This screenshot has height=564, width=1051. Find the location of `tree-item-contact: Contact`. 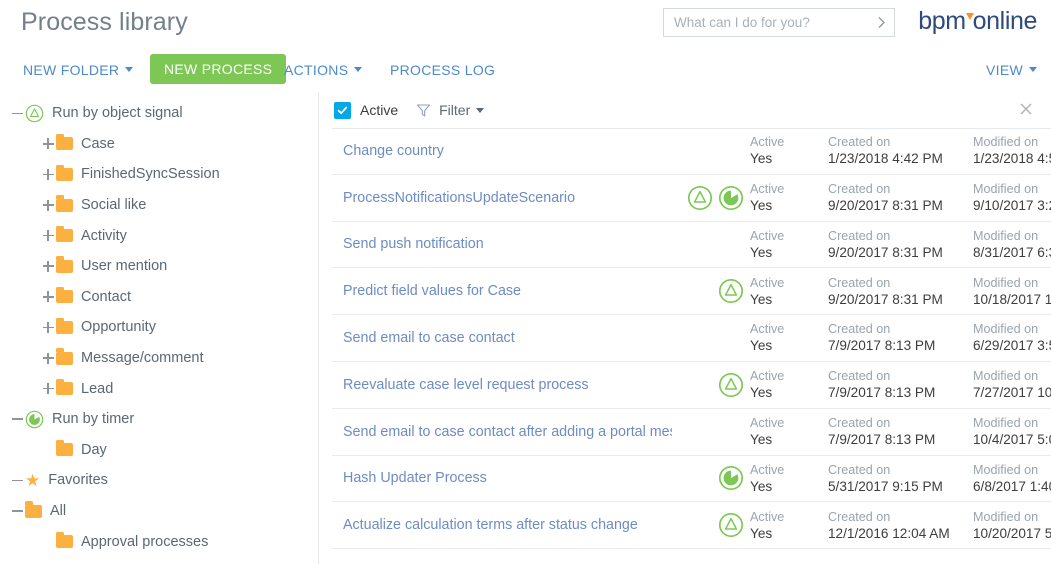

tree-item-contact: Contact is located at coordinates (159, 297).